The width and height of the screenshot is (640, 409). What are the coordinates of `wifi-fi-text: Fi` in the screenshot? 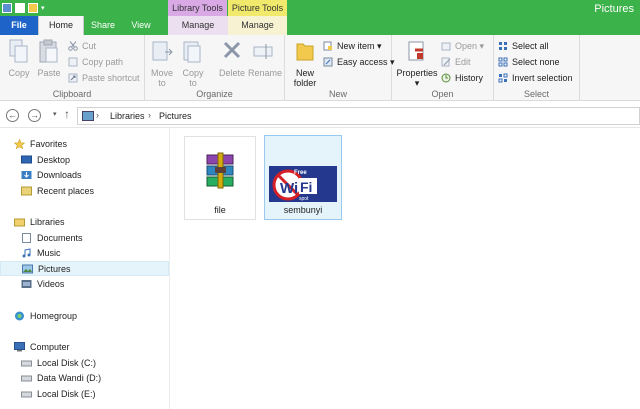 It's located at (306, 187).